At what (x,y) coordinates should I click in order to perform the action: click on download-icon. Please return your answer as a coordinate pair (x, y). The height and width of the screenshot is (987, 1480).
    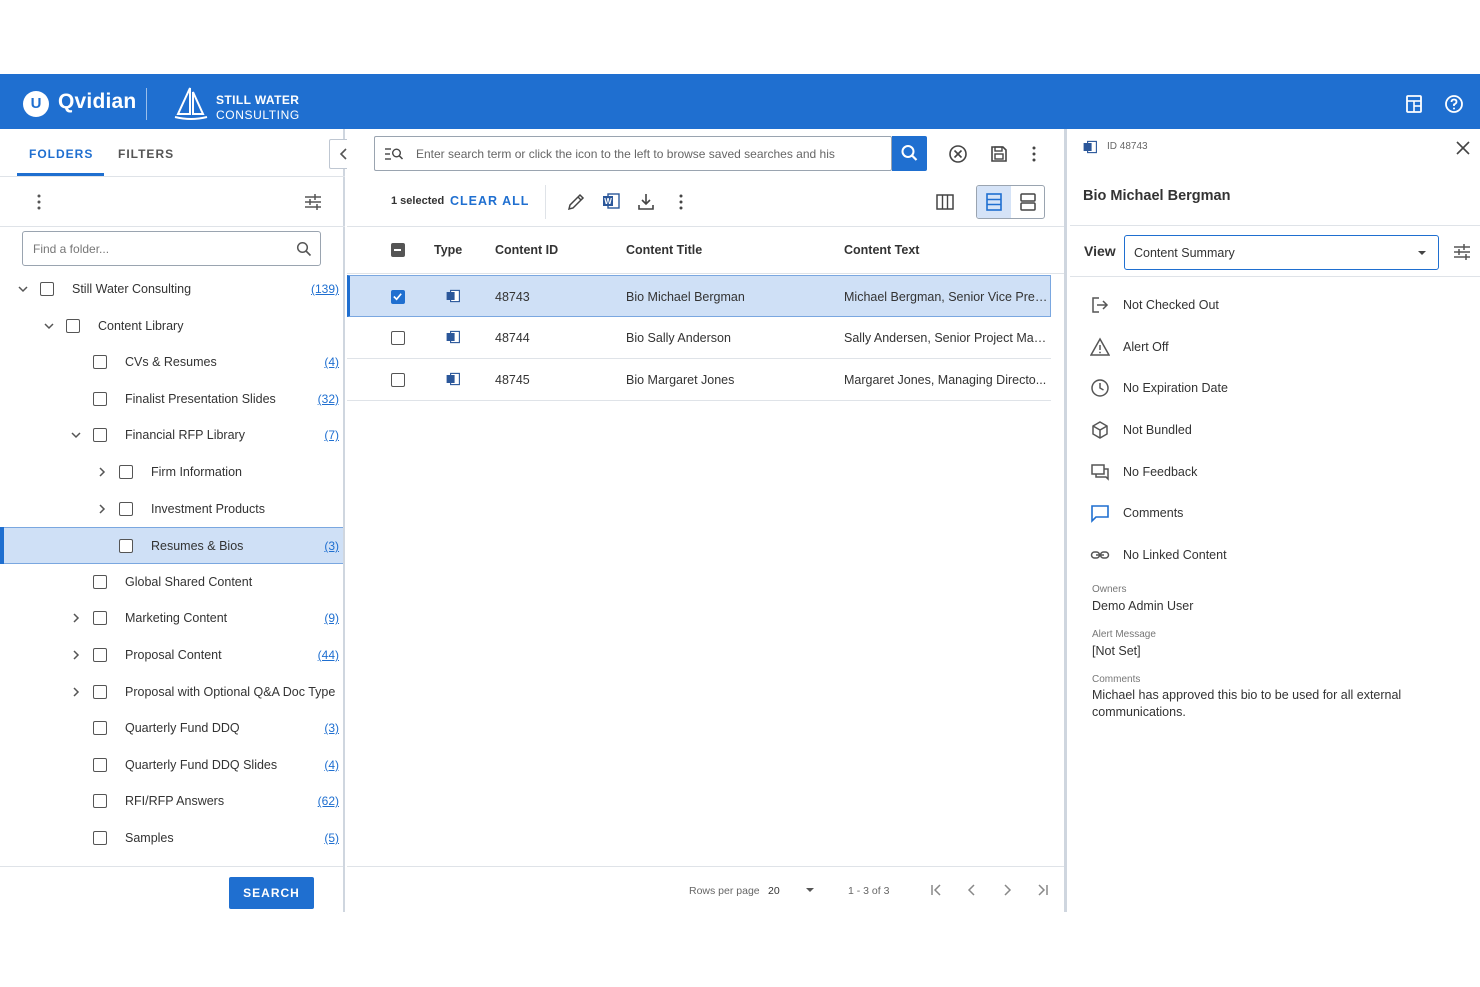
    Looking at the image, I should click on (646, 202).